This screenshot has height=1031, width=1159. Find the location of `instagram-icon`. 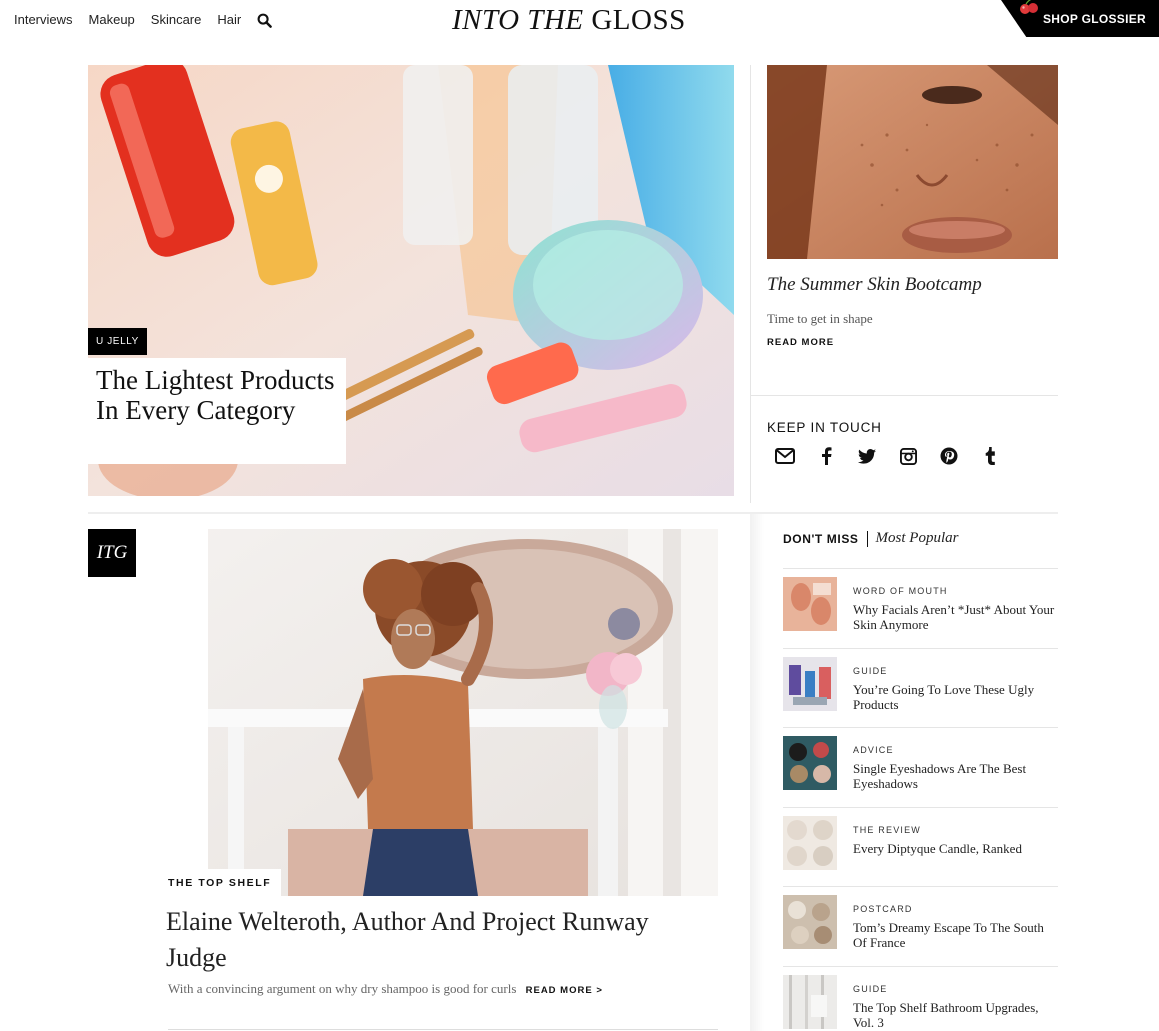

instagram-icon is located at coordinates (908, 456).